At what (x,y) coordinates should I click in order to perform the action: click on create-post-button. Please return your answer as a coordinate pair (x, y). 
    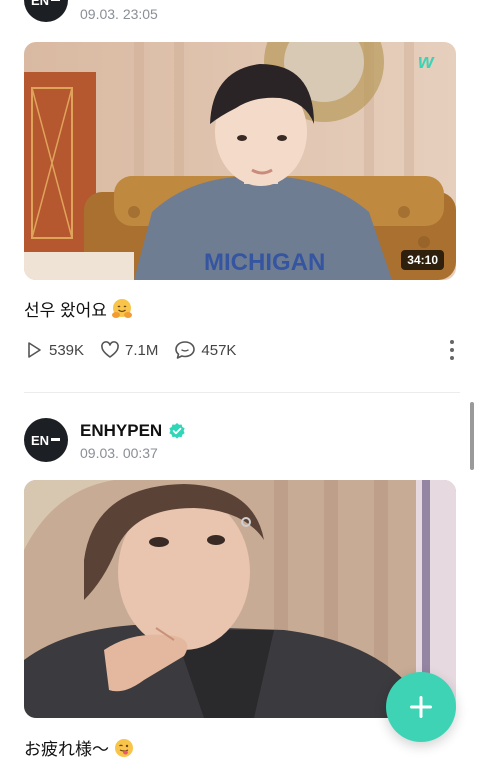
    Looking at the image, I should click on (421, 707).